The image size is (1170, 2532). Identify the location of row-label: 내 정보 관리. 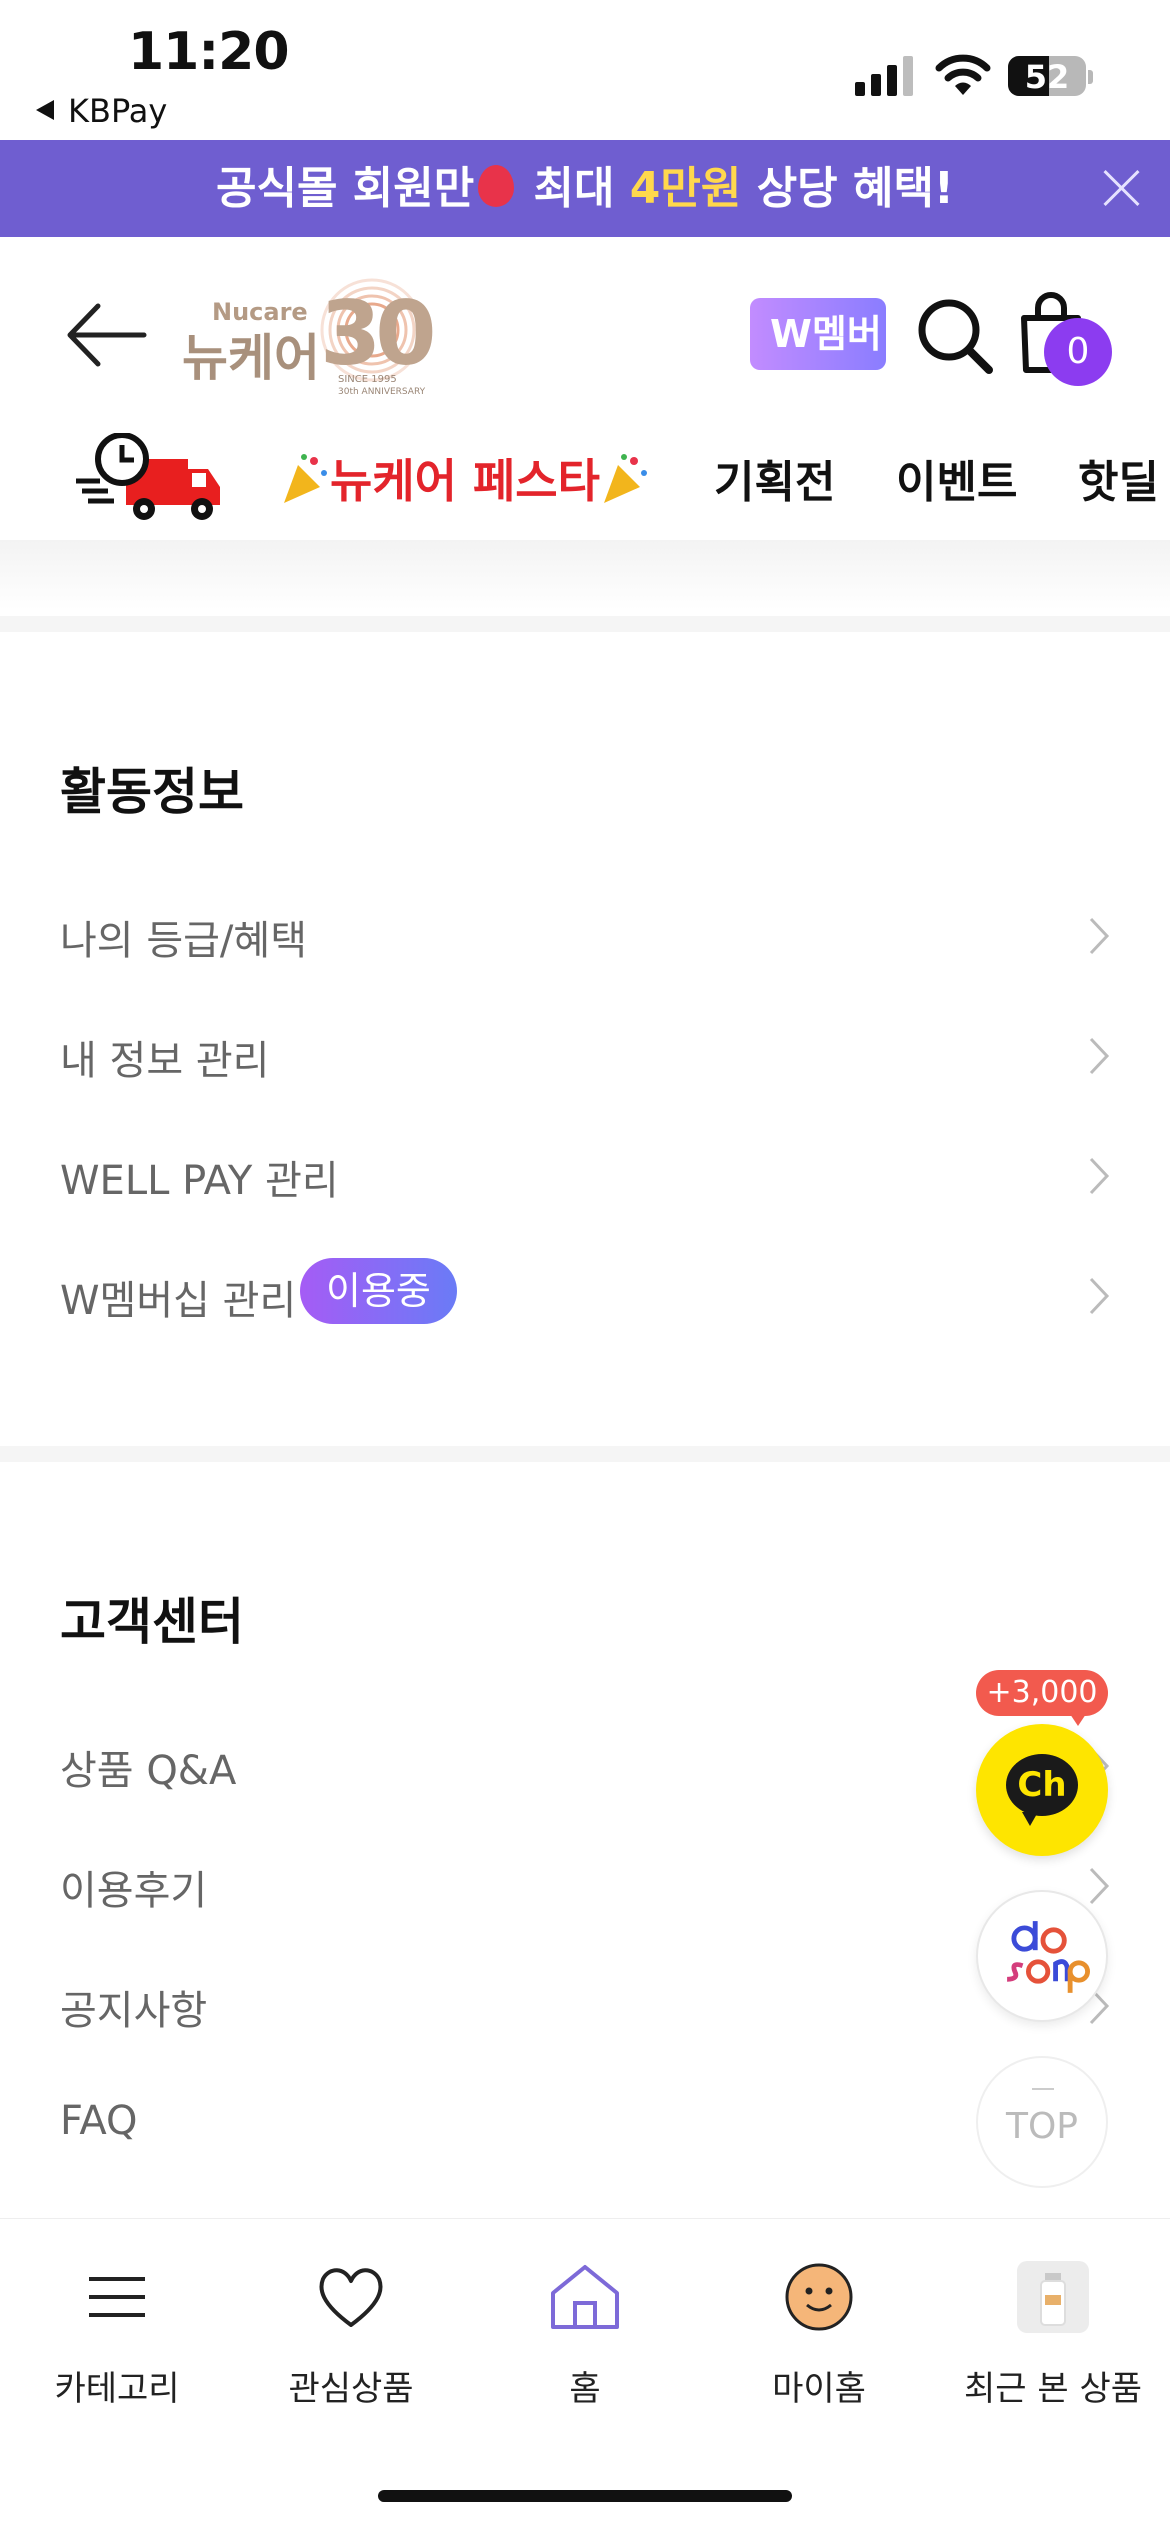
(165, 1061).